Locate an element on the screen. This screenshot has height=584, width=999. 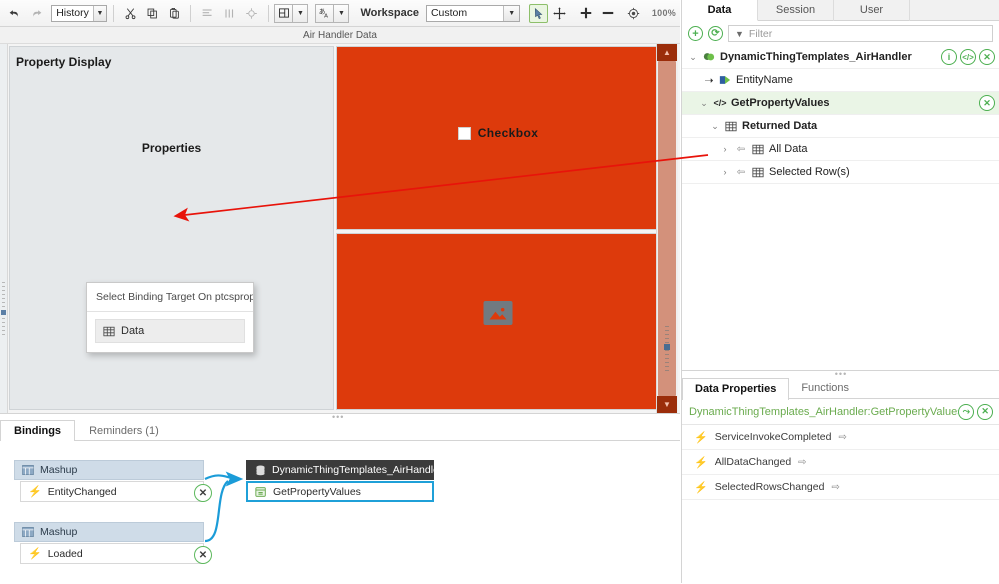
scissors-icon is located at coordinates (130, 13).